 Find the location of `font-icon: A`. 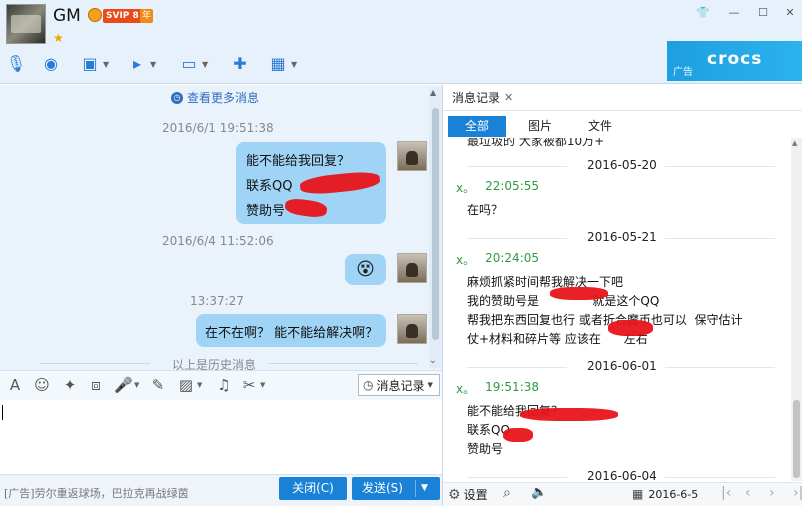

font-icon: A is located at coordinates (15, 385).